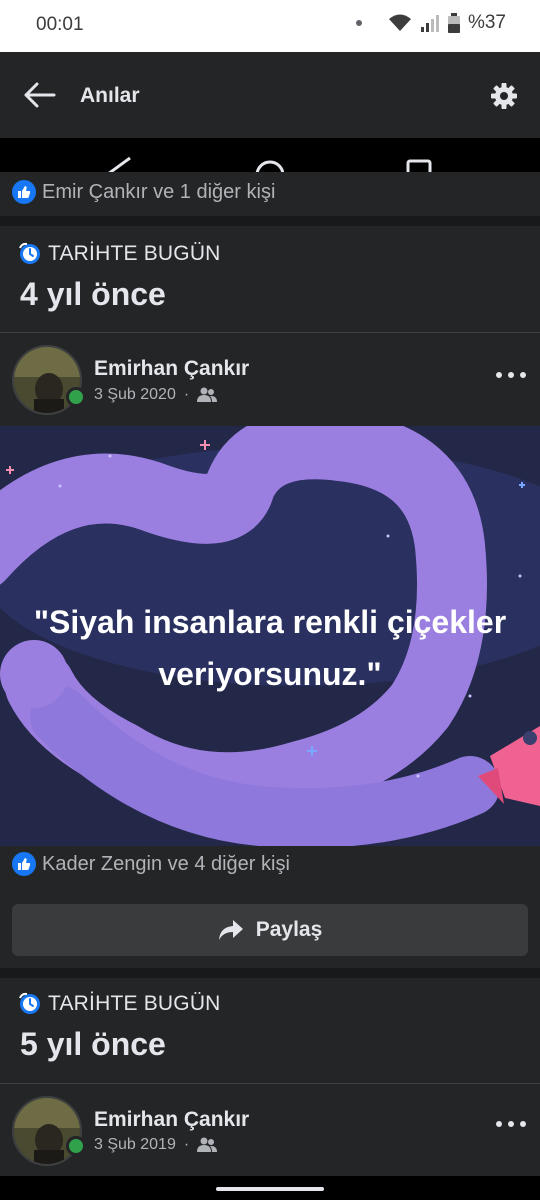  I want to click on nav-back-icon, so click(119, 164).